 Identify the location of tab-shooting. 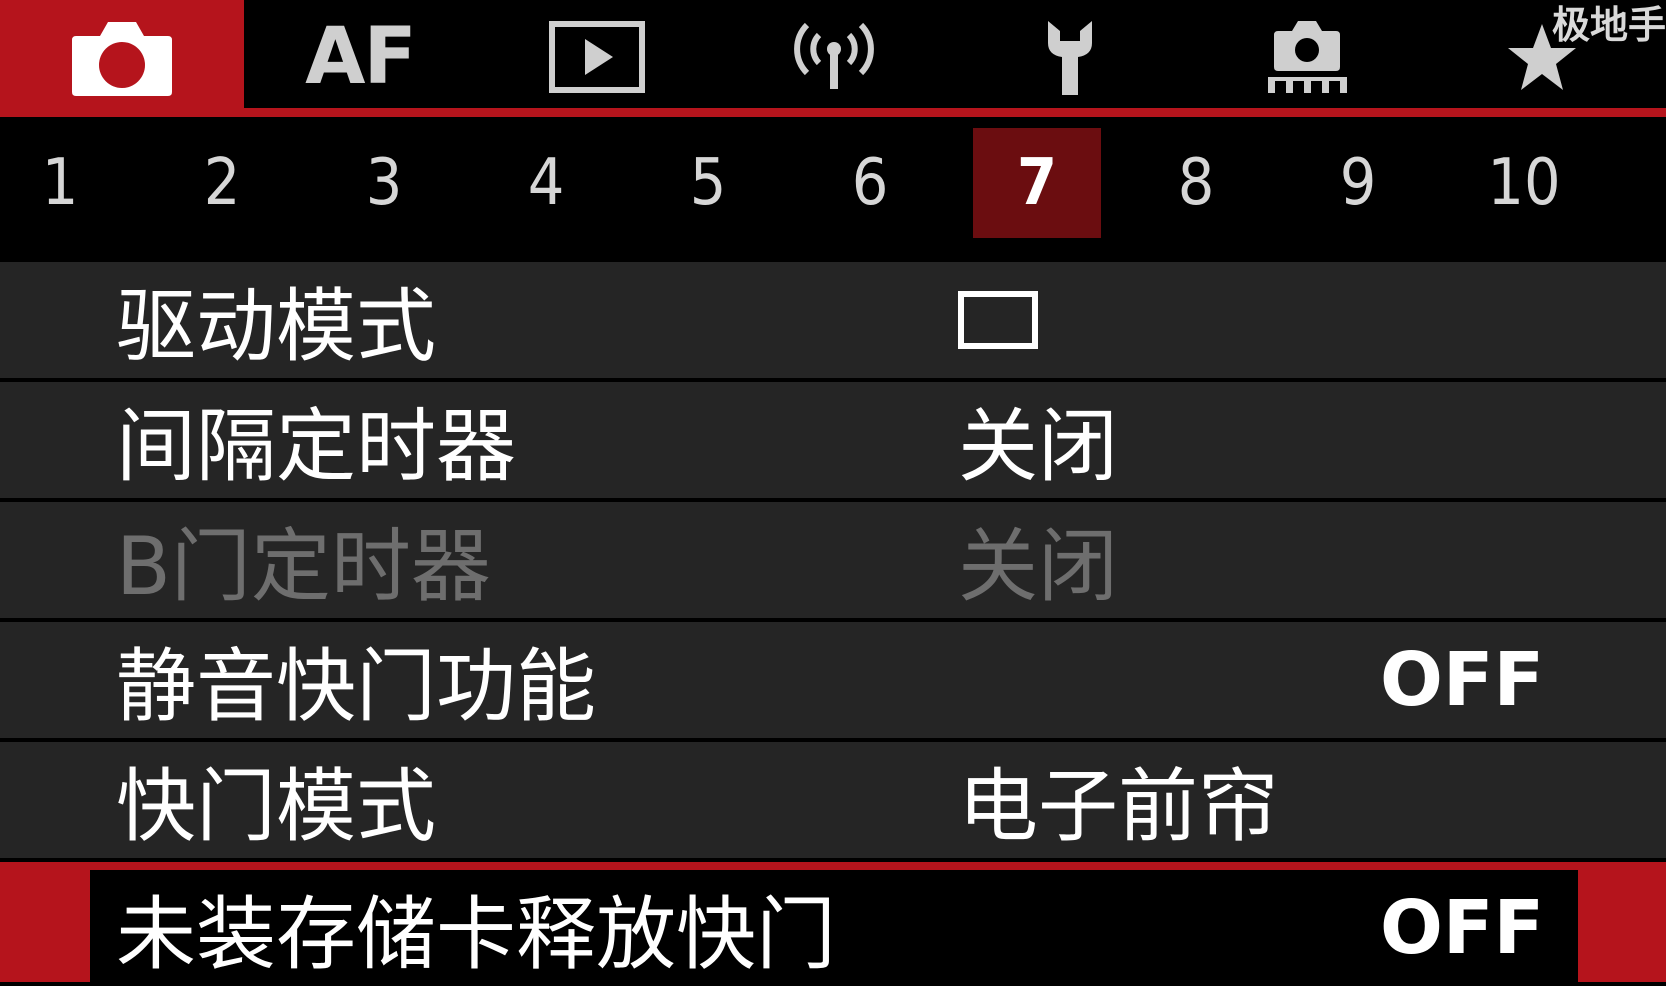
(122, 56).